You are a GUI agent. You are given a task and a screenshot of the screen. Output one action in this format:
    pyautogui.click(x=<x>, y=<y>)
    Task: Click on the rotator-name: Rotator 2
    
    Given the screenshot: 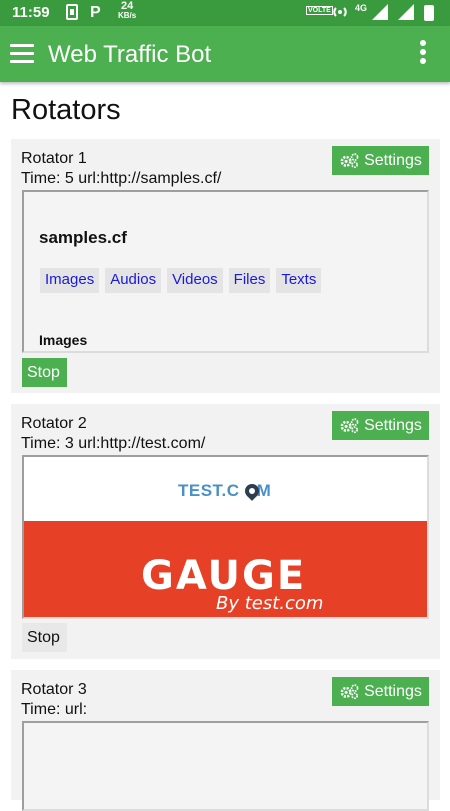 What is the action you would take?
    pyautogui.click(x=54, y=423)
    